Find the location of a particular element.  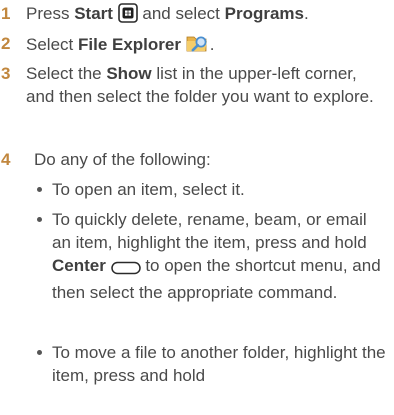

center-button-icon is located at coordinates (125, 269).